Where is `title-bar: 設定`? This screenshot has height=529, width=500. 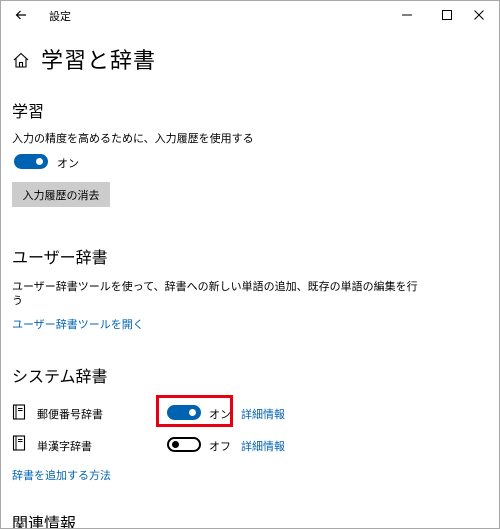
title-bar: 設定 is located at coordinates (250, 15).